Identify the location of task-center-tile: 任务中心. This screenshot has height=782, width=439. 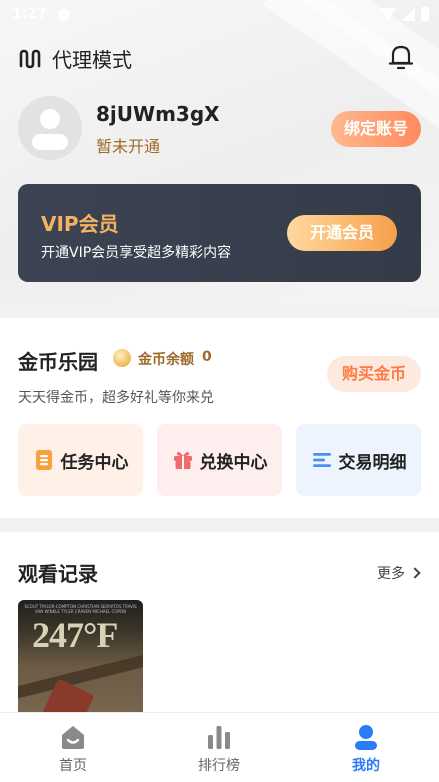
(80, 460).